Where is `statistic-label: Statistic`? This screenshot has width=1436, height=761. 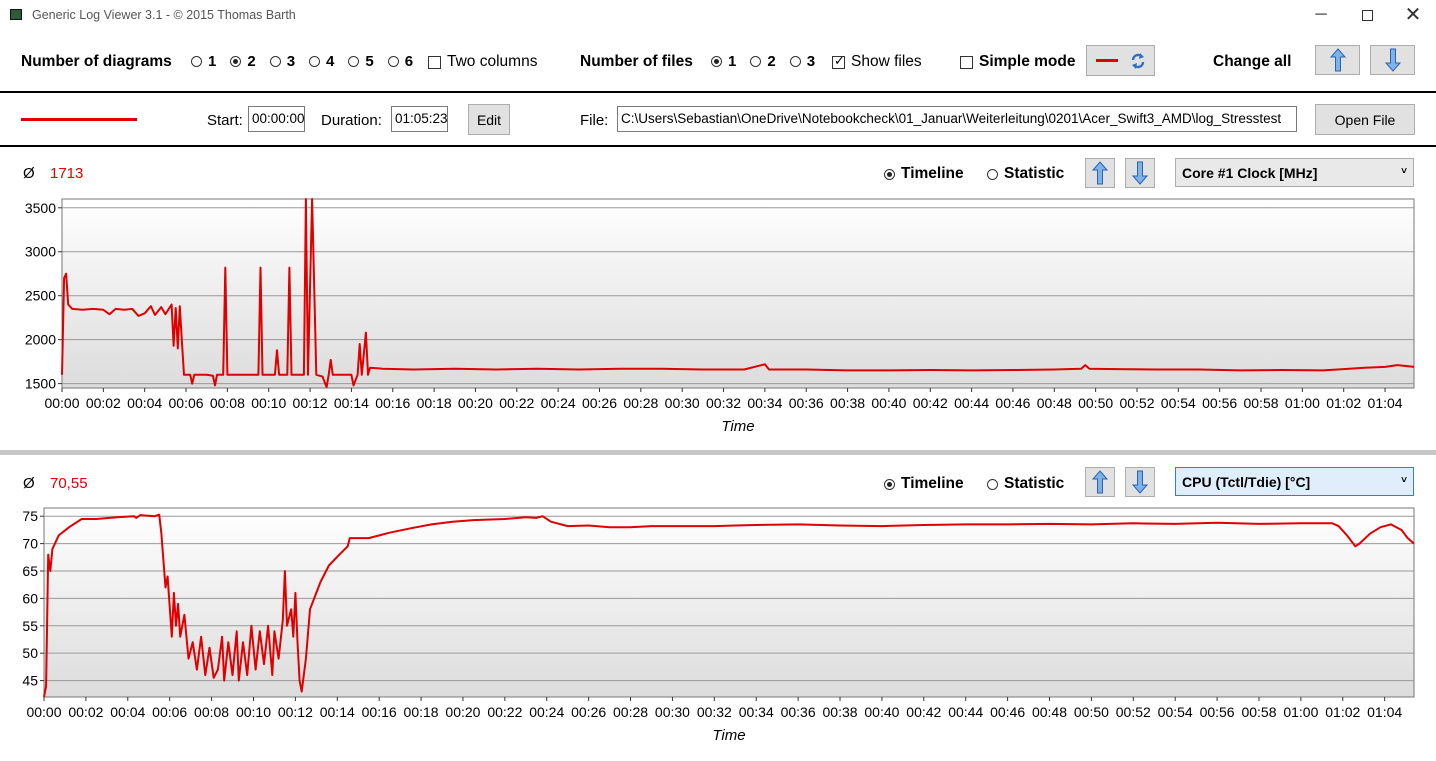
statistic-label: Statistic is located at coordinates (1034, 173).